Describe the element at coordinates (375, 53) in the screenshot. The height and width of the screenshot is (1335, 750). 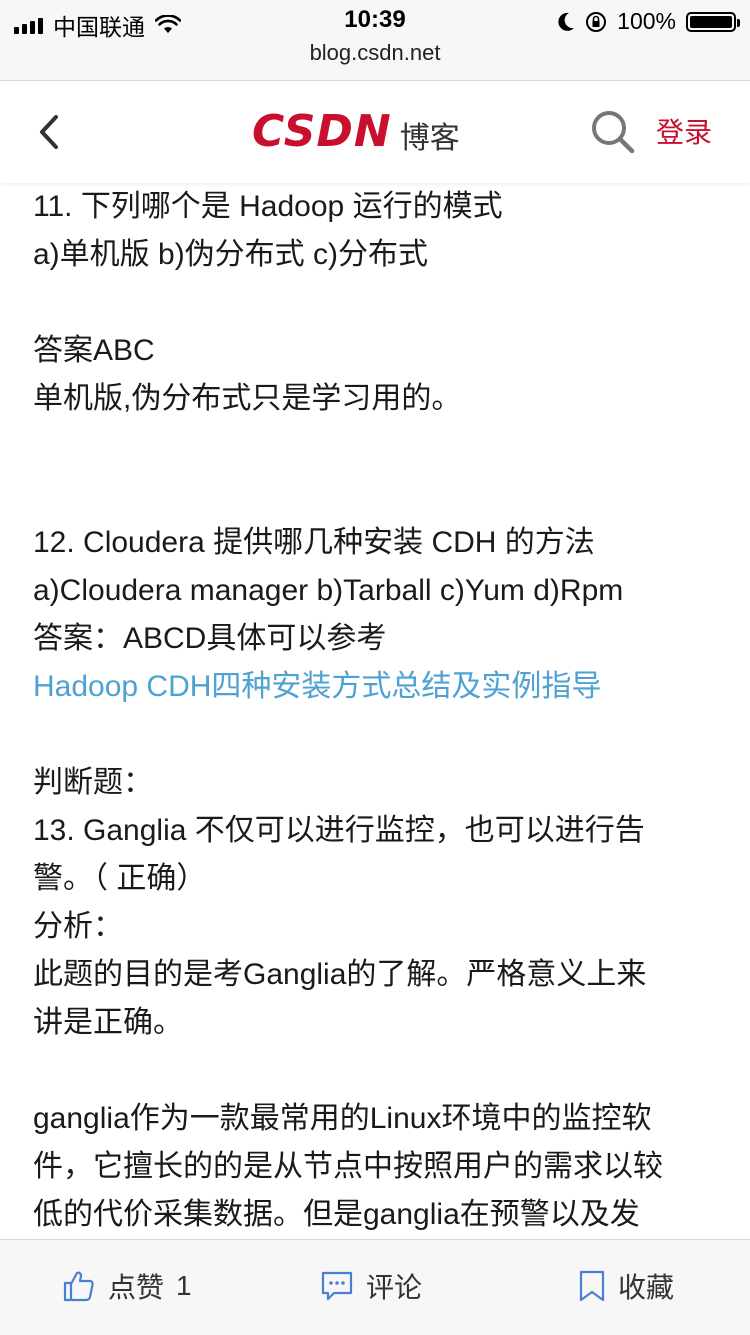
I see `url-bar: blog.csdn.net` at that location.